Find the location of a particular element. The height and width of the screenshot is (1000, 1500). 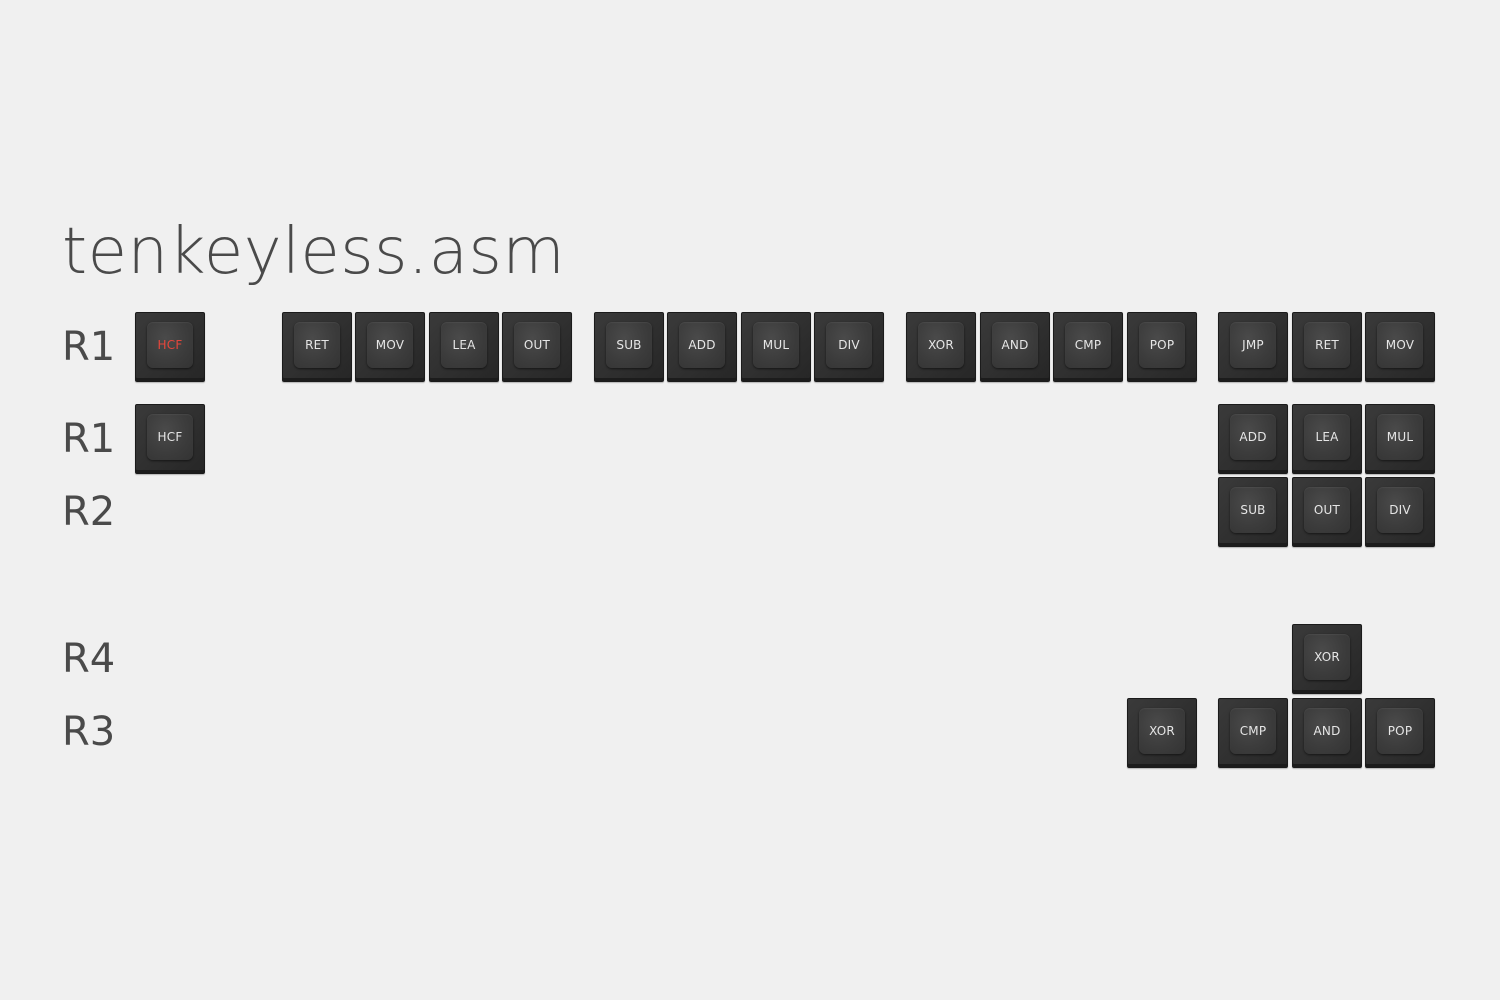

row-label-r1: R1 is located at coordinates (89, 347).